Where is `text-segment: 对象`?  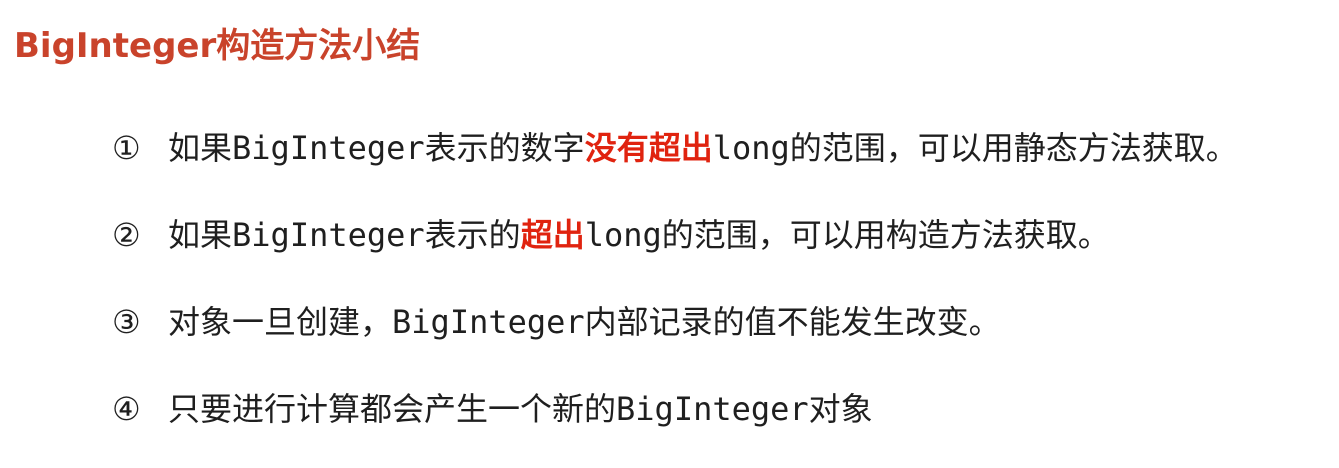 text-segment: 对象 is located at coordinates (840, 409).